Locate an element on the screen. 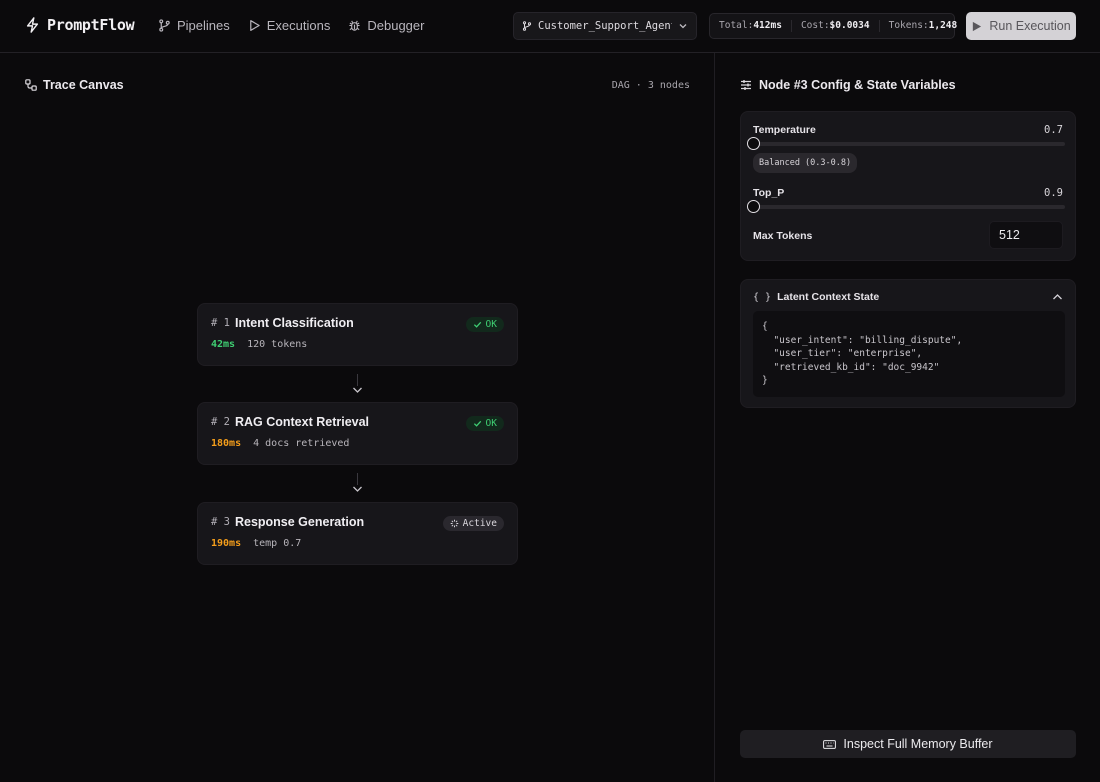 The width and height of the screenshot is (1100, 782). node-number: # 3 is located at coordinates (220, 522).